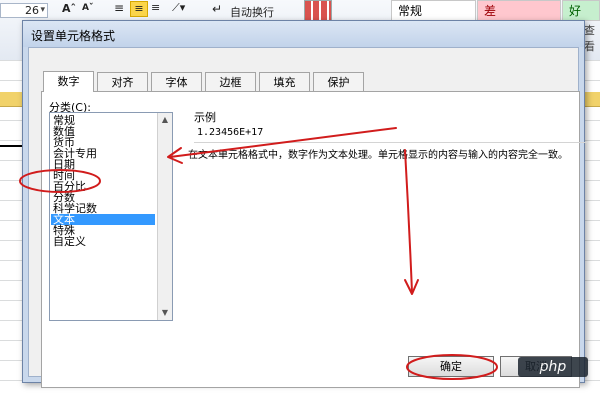 The height and width of the screenshot is (400, 600). I want to click on tab-border: 边框, so click(230, 81).